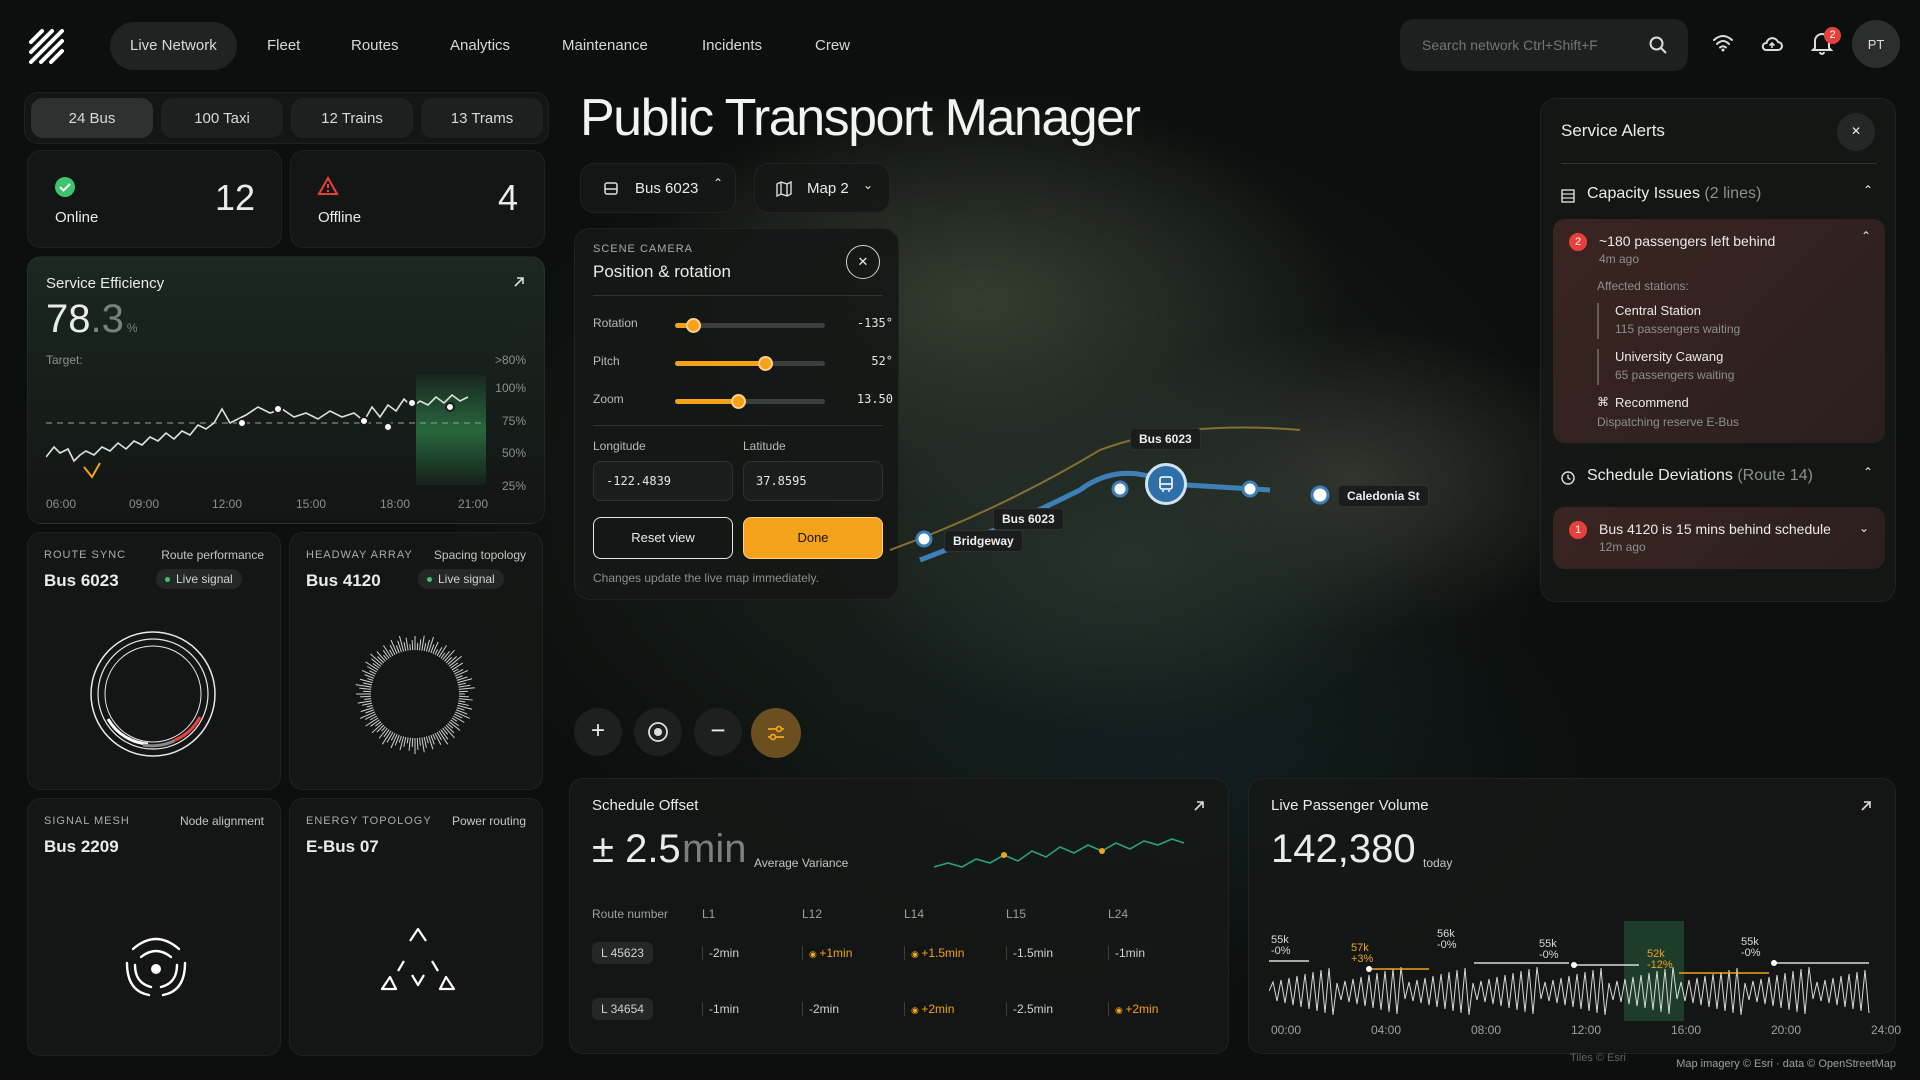 The image size is (1920, 1080). Describe the element at coordinates (1028, 519) in the screenshot. I see `map-label-bus-bottom: Bus 6023` at that location.